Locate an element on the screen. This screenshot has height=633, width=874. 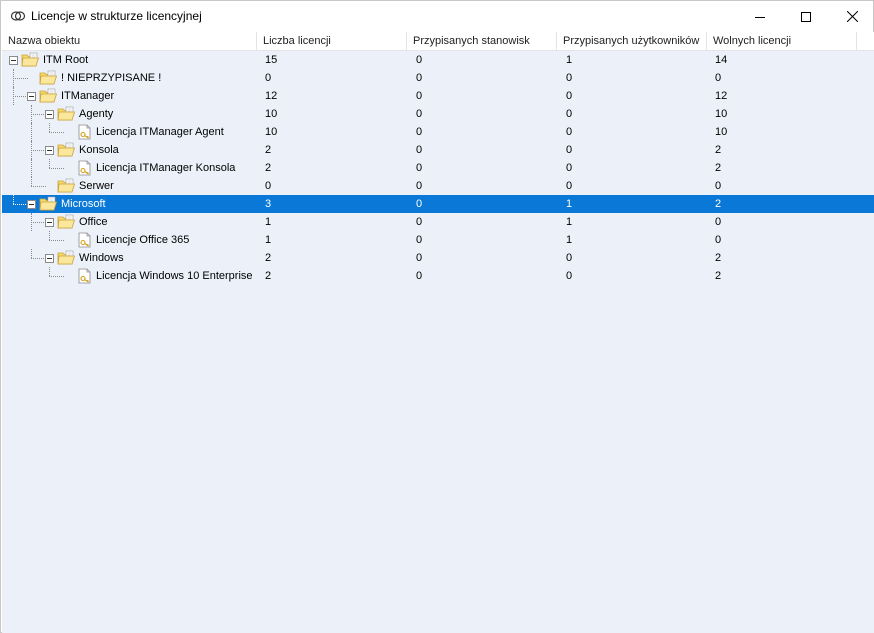
tree-row-label: Windows is located at coordinates (101, 258).